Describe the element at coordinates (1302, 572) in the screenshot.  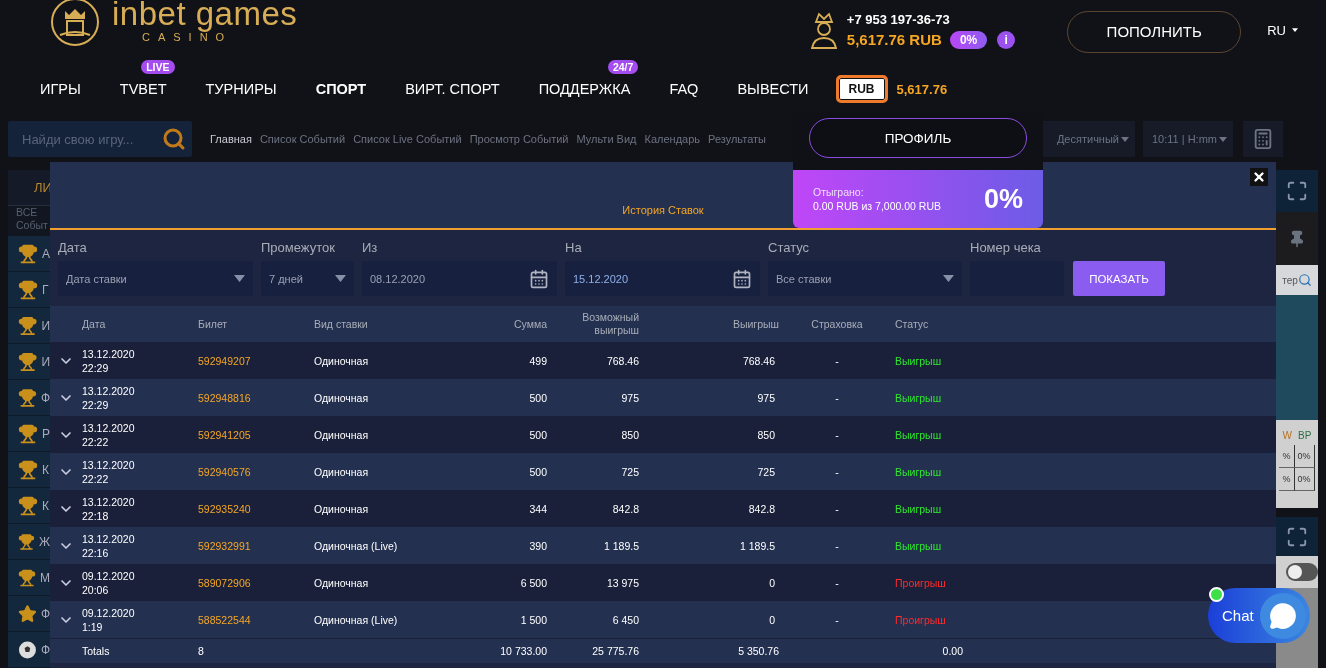
I see `toggle-switch` at that location.